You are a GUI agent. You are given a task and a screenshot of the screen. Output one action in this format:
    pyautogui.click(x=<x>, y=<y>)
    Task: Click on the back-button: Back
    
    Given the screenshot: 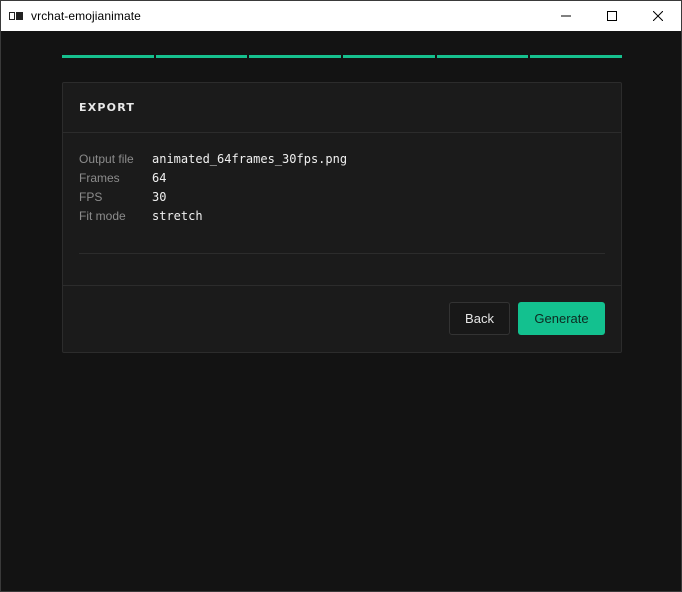 What is the action you would take?
    pyautogui.click(x=479, y=318)
    